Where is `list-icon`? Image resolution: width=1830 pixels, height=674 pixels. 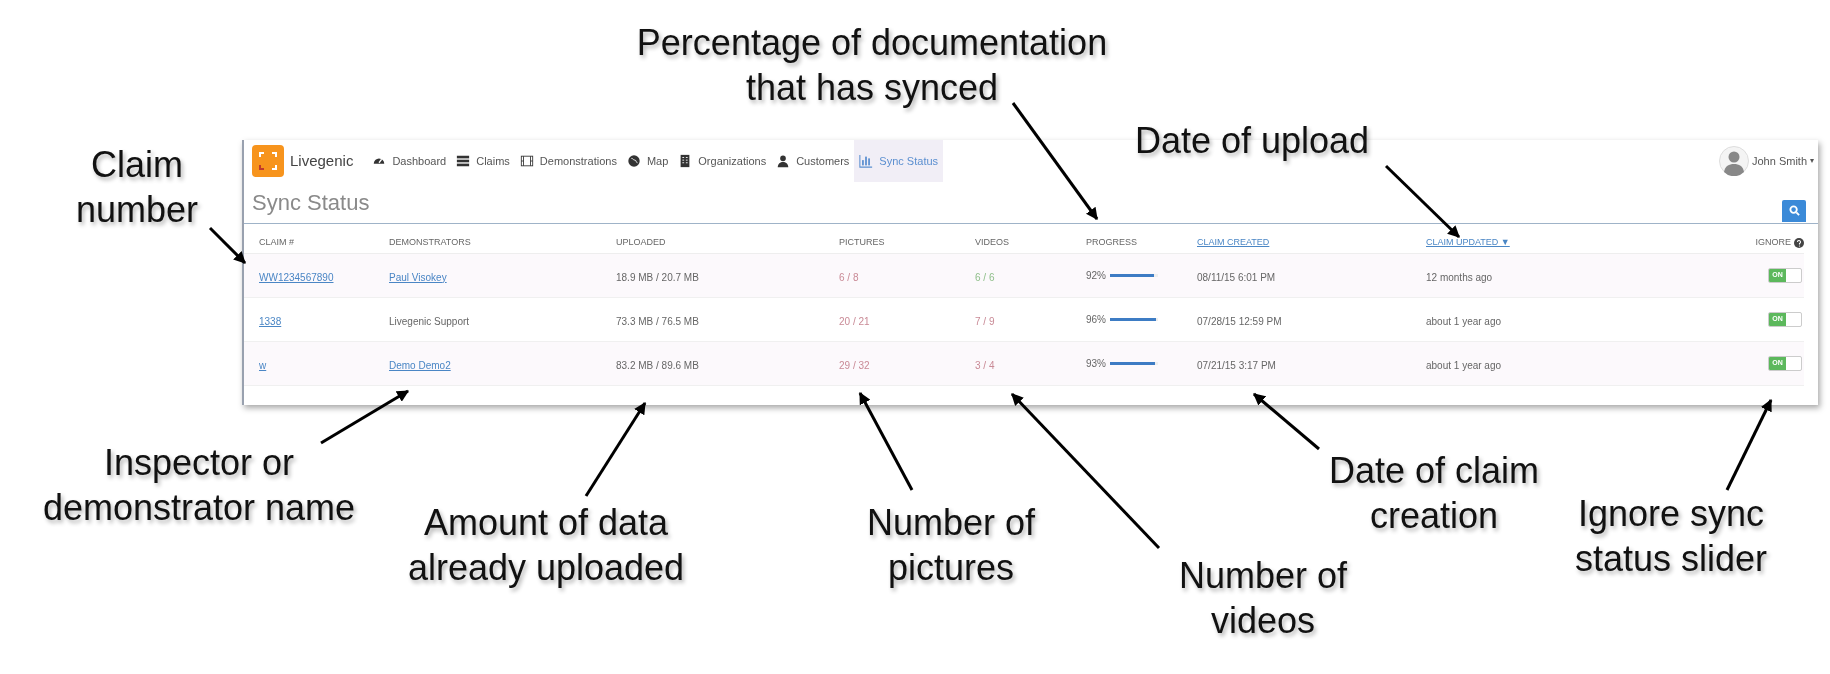
list-icon is located at coordinates (463, 161).